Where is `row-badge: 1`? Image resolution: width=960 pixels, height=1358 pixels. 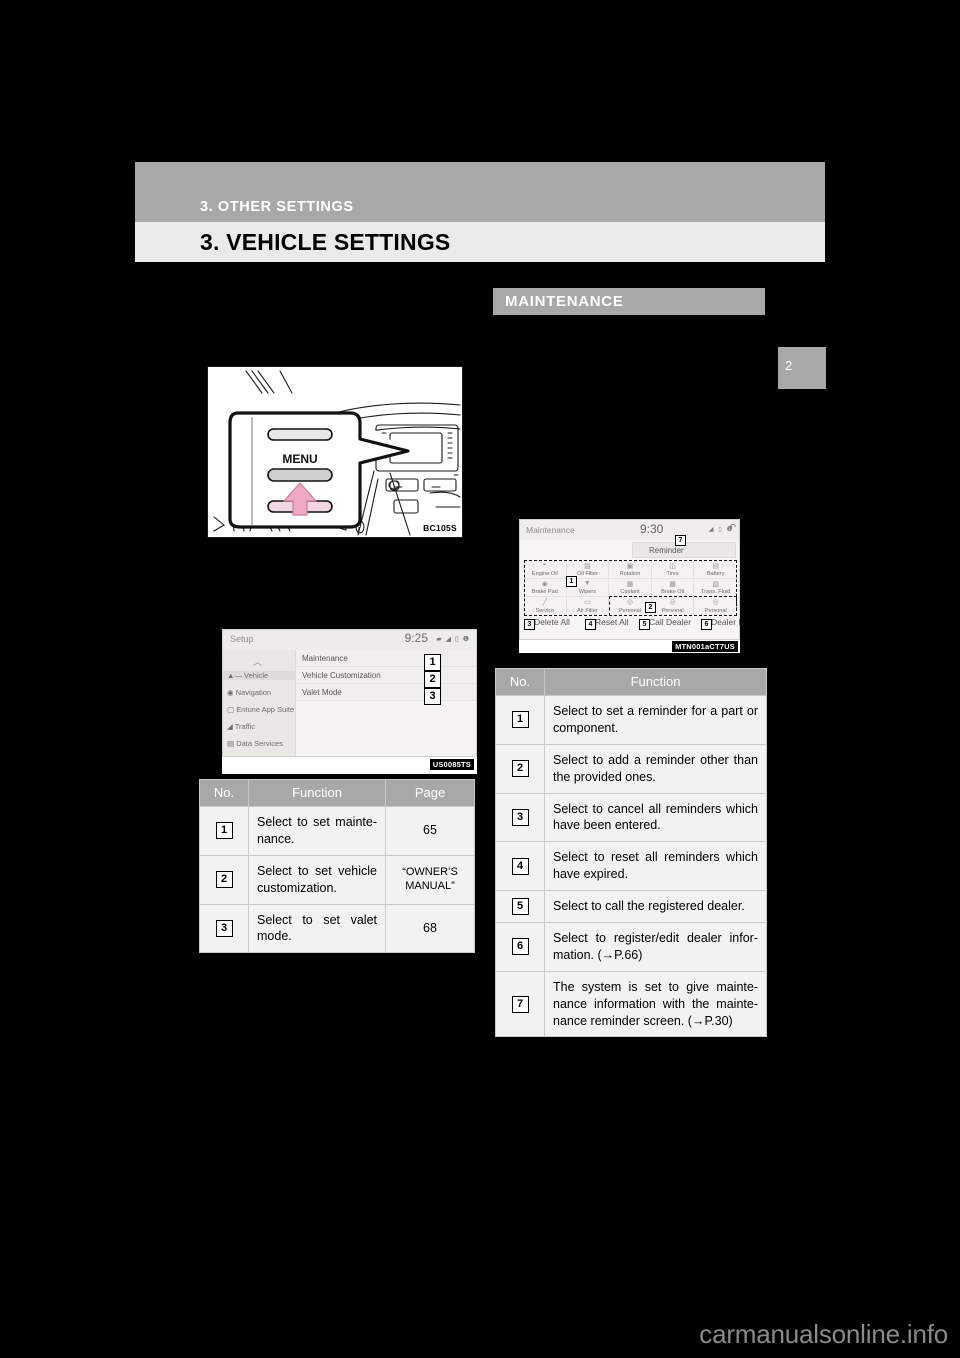 row-badge: 1 is located at coordinates (224, 831).